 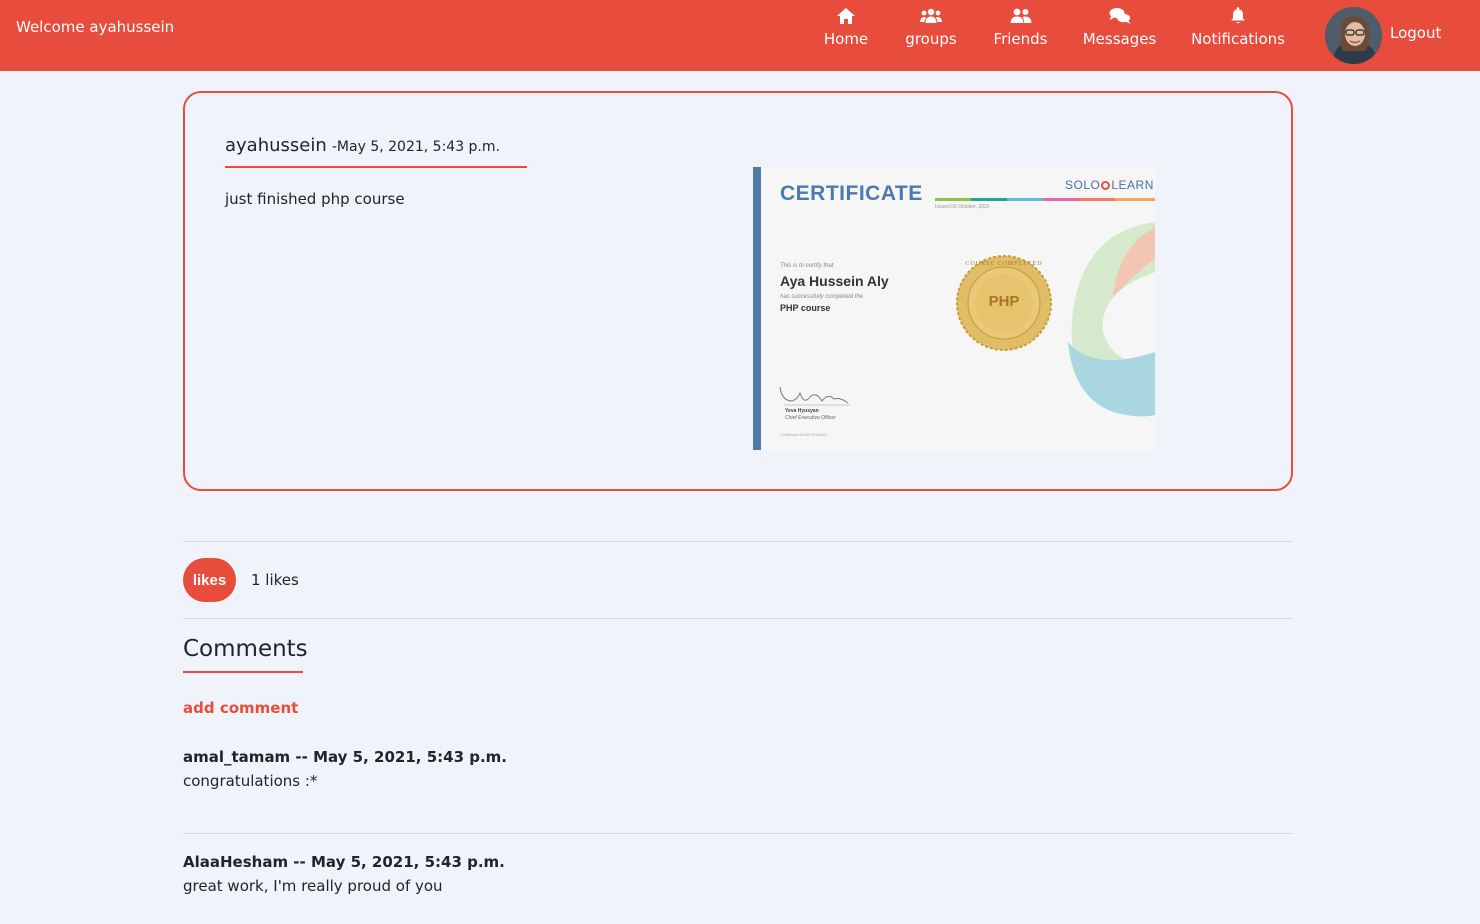 I want to click on nav-home-label: Home, so click(x=846, y=39).